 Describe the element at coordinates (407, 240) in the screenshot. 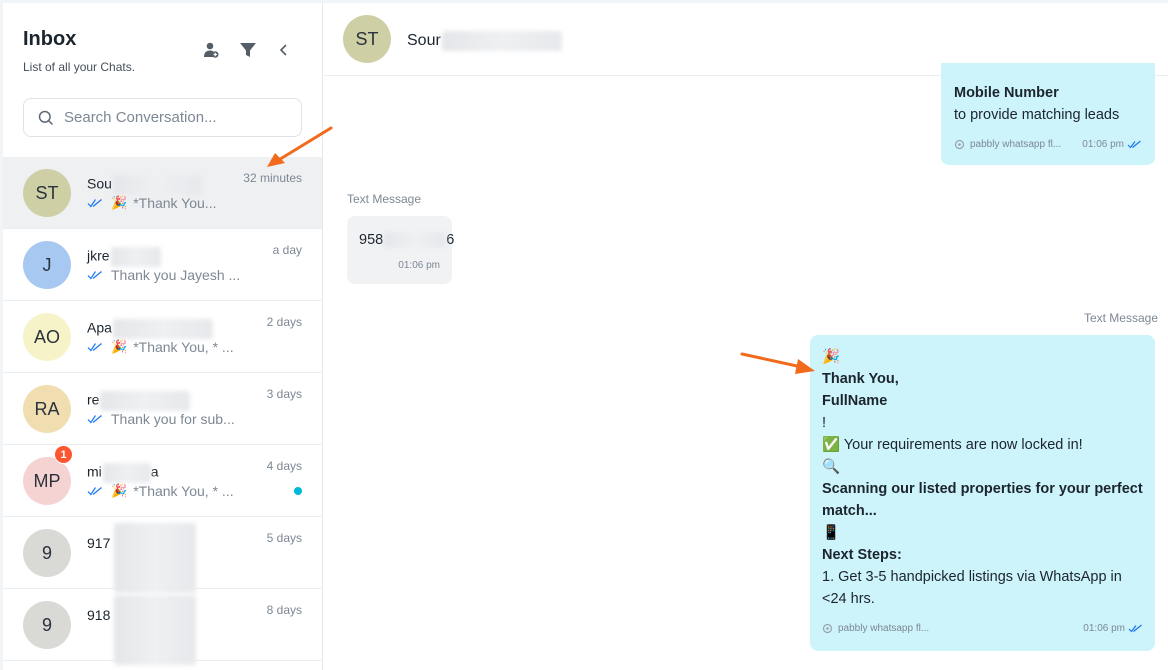

I see `message-text: 958 6` at that location.